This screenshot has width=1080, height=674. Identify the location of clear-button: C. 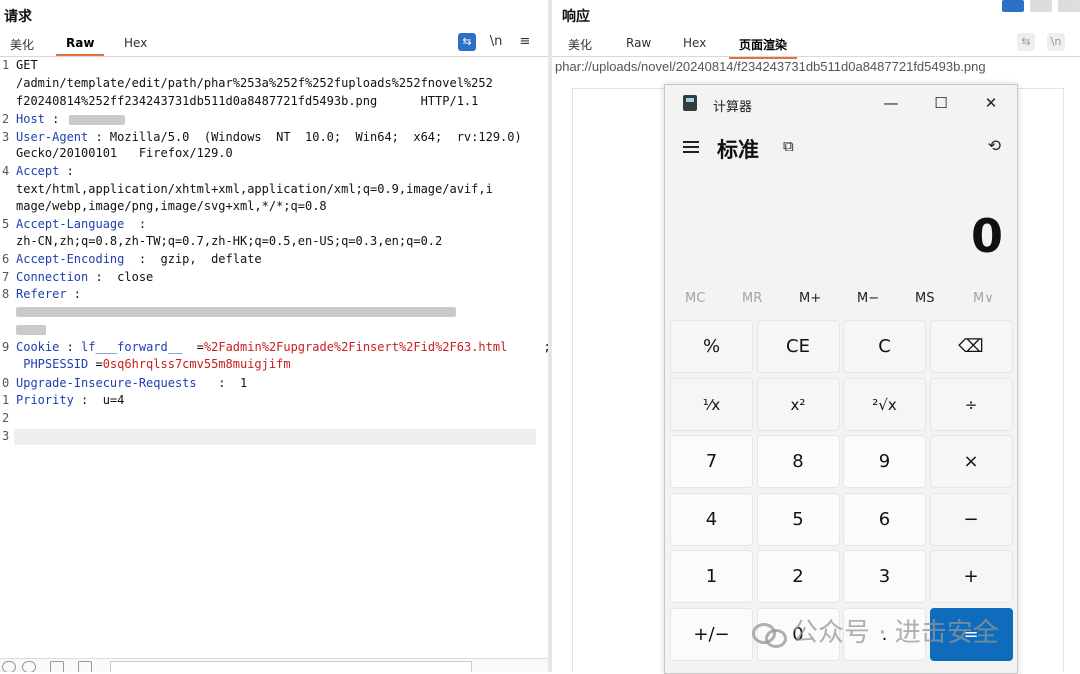
(884, 346).